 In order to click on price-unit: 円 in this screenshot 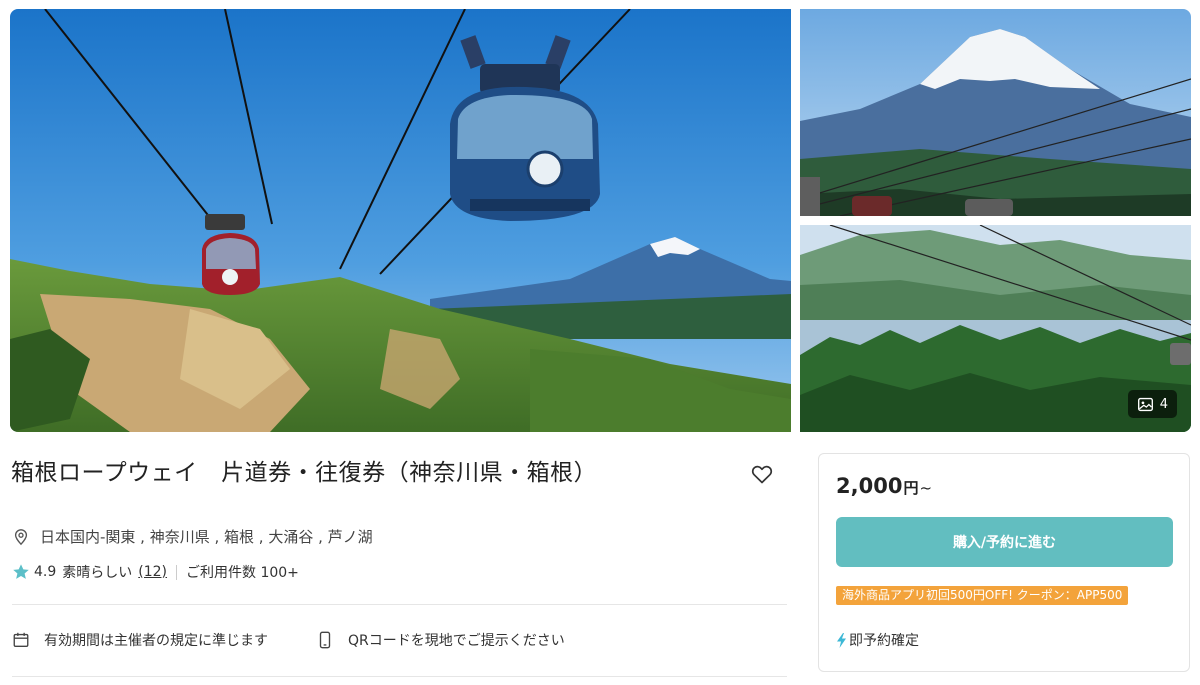, I will do `click(911, 488)`.